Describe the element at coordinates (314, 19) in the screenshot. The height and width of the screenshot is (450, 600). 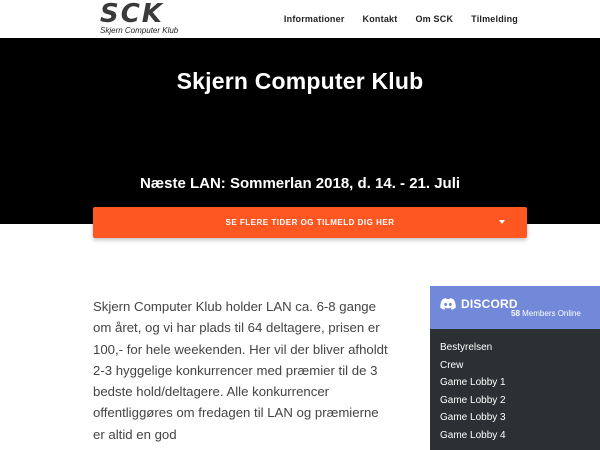
I see `nav-informationer: Informationer` at that location.